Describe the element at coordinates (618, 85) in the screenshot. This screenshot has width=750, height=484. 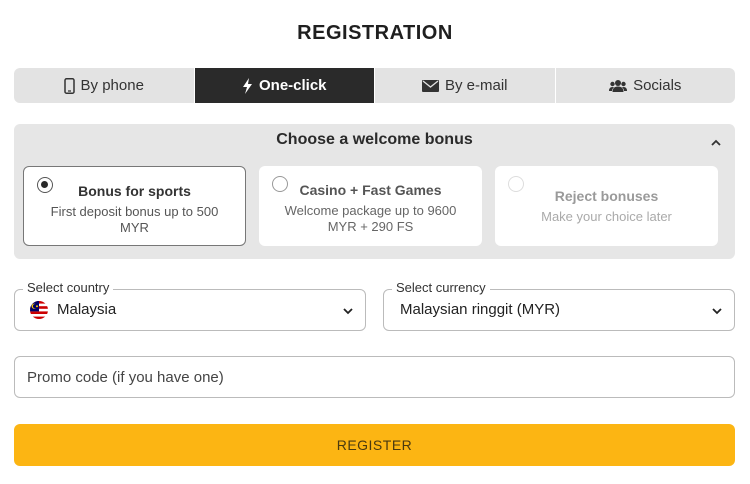
I see `users-icon` at that location.